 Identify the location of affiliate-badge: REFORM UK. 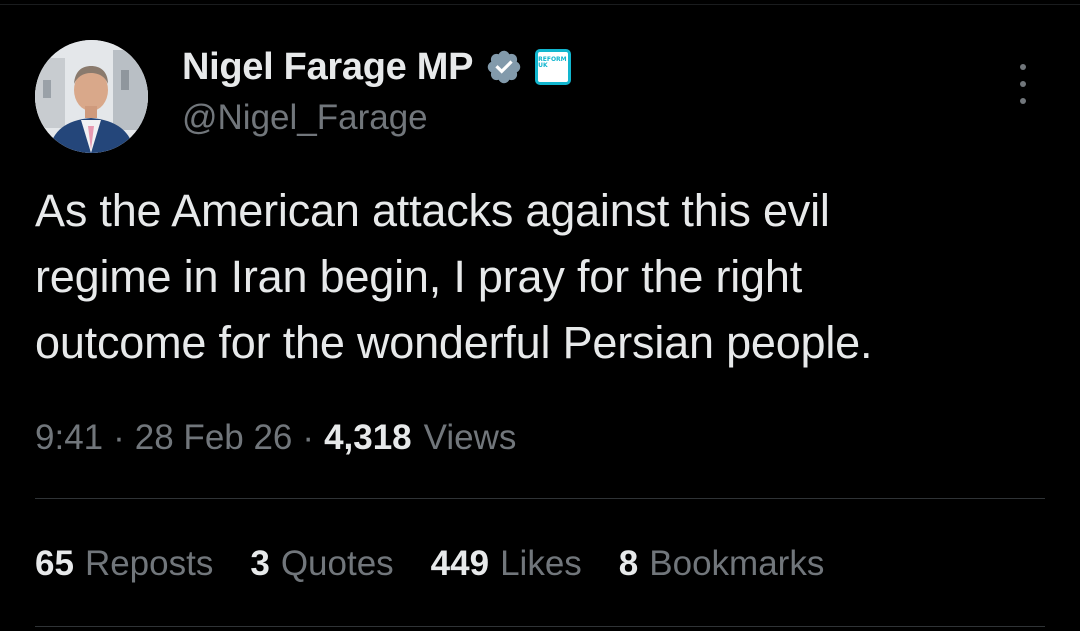
(553, 67).